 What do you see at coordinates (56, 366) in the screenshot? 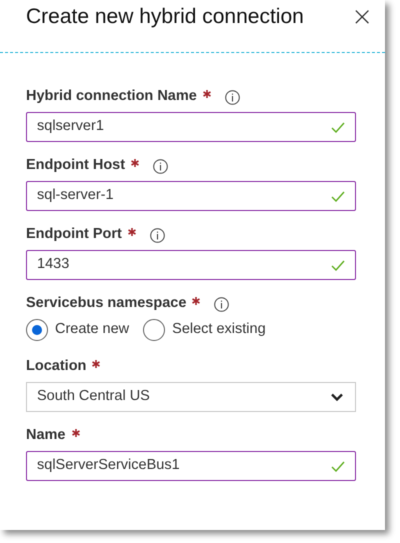
I see `field-label: Location` at bounding box center [56, 366].